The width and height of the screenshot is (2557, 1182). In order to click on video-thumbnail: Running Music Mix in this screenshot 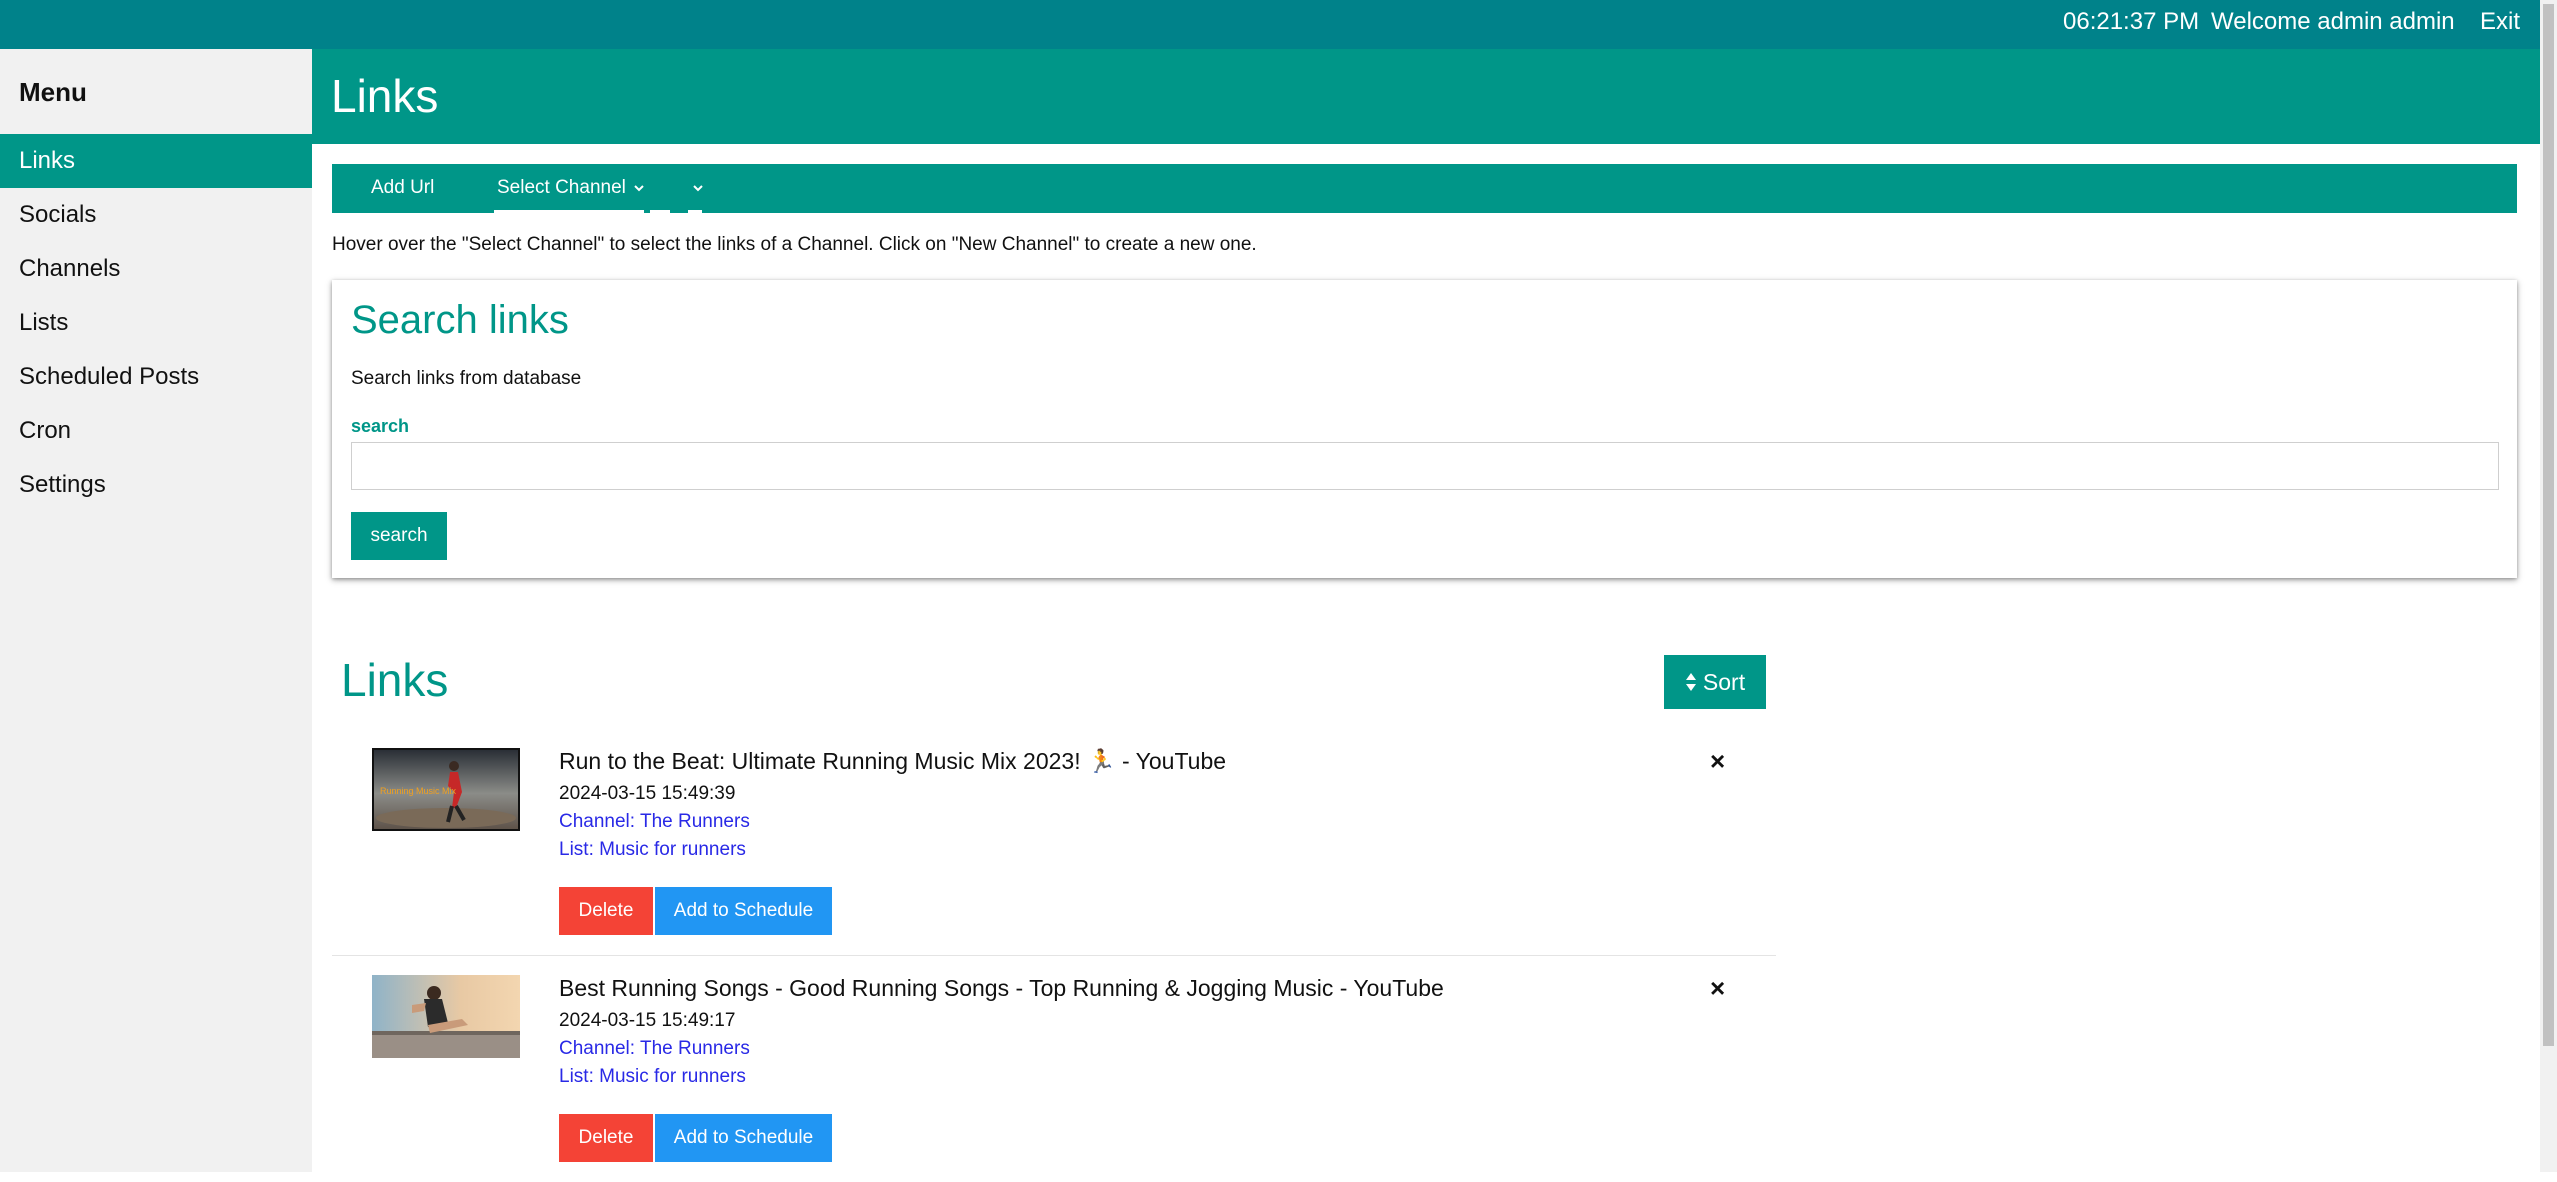, I will do `click(446, 789)`.